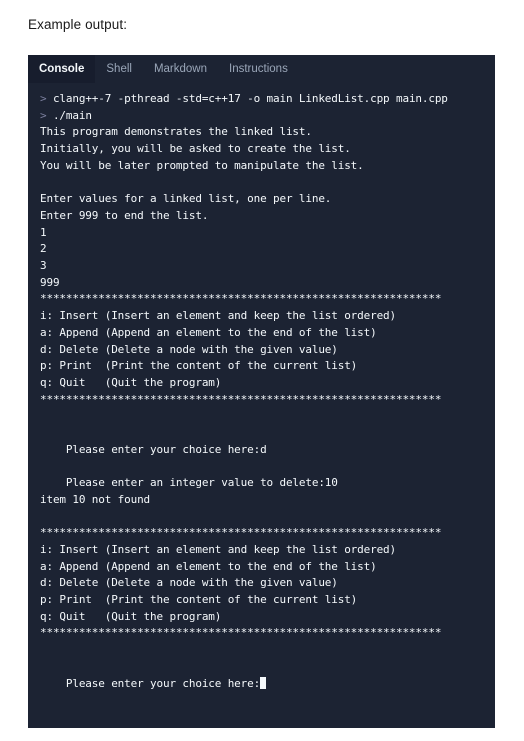  Describe the element at coordinates (50, 282) in the screenshot. I see `output-text: 999` at that location.